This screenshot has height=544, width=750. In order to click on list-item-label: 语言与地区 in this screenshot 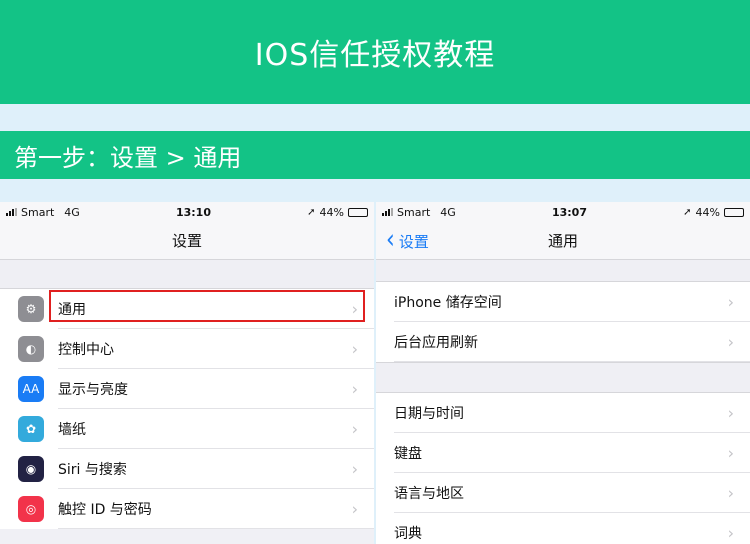, I will do `click(429, 494)`.